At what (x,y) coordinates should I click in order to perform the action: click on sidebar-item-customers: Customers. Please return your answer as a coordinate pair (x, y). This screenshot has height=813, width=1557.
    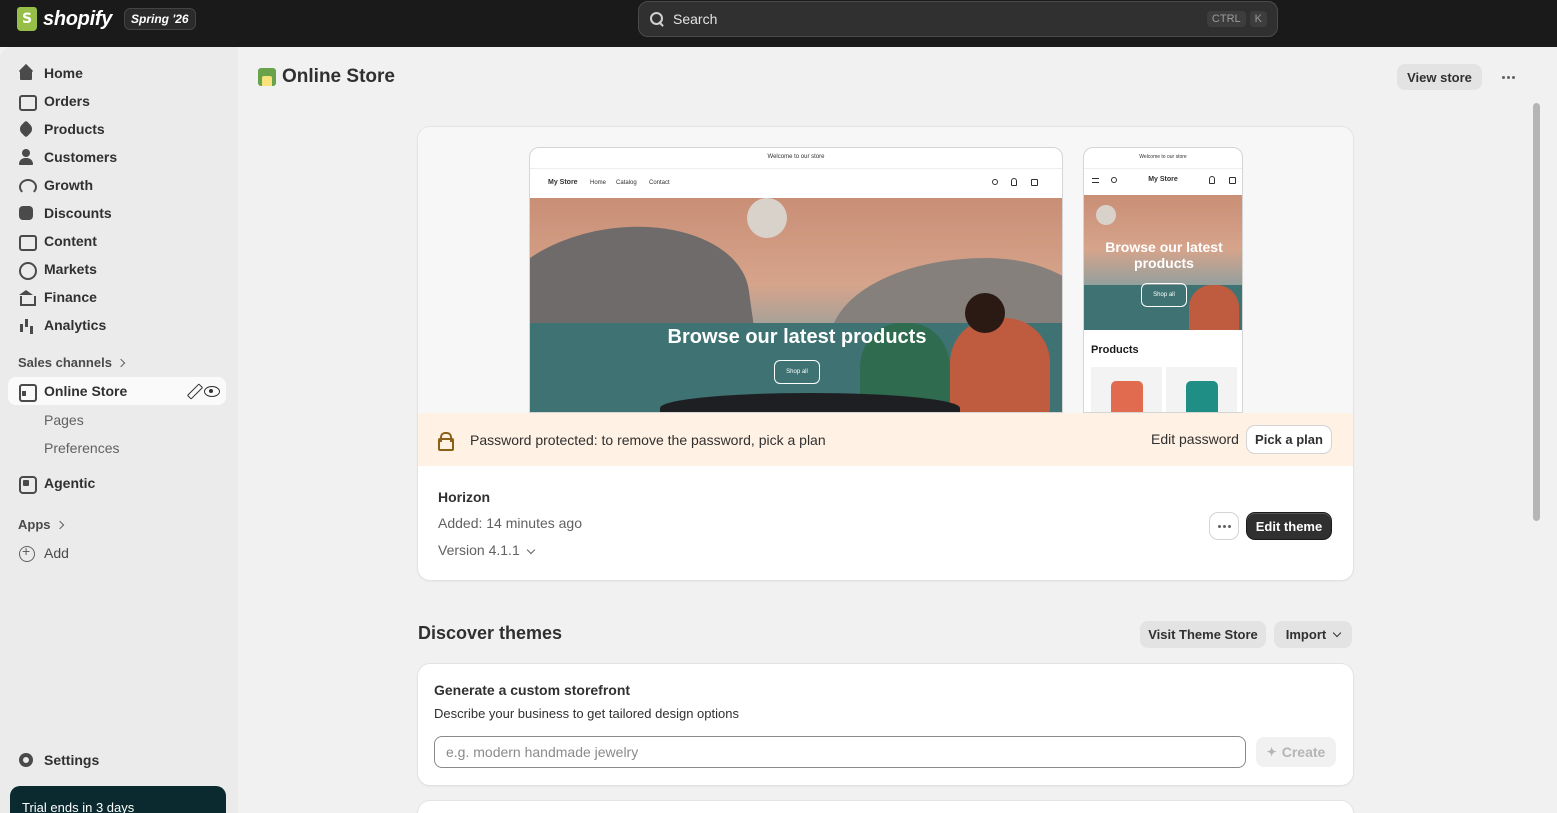
    Looking at the image, I should click on (117, 157).